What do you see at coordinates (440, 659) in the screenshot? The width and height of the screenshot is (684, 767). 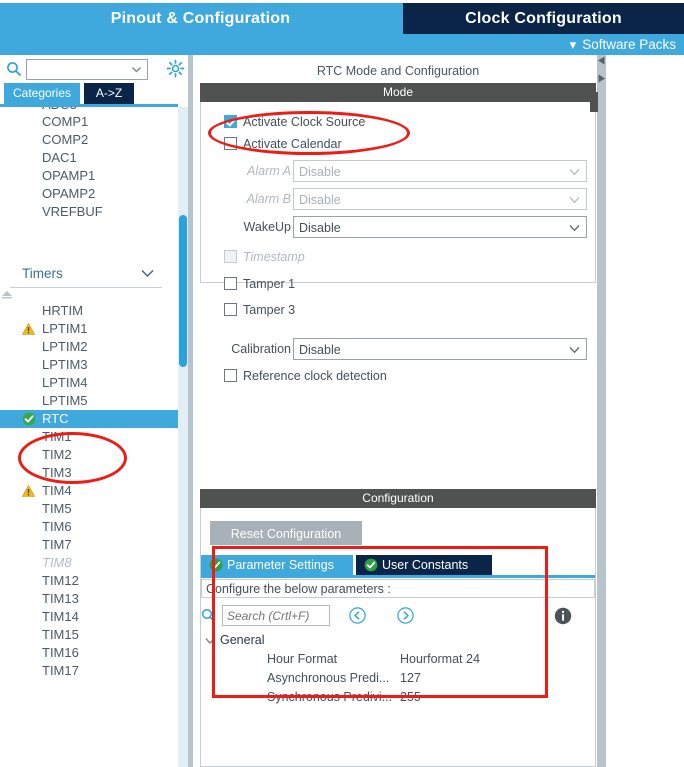 I see `parameter-value: Hourformat 24` at bounding box center [440, 659].